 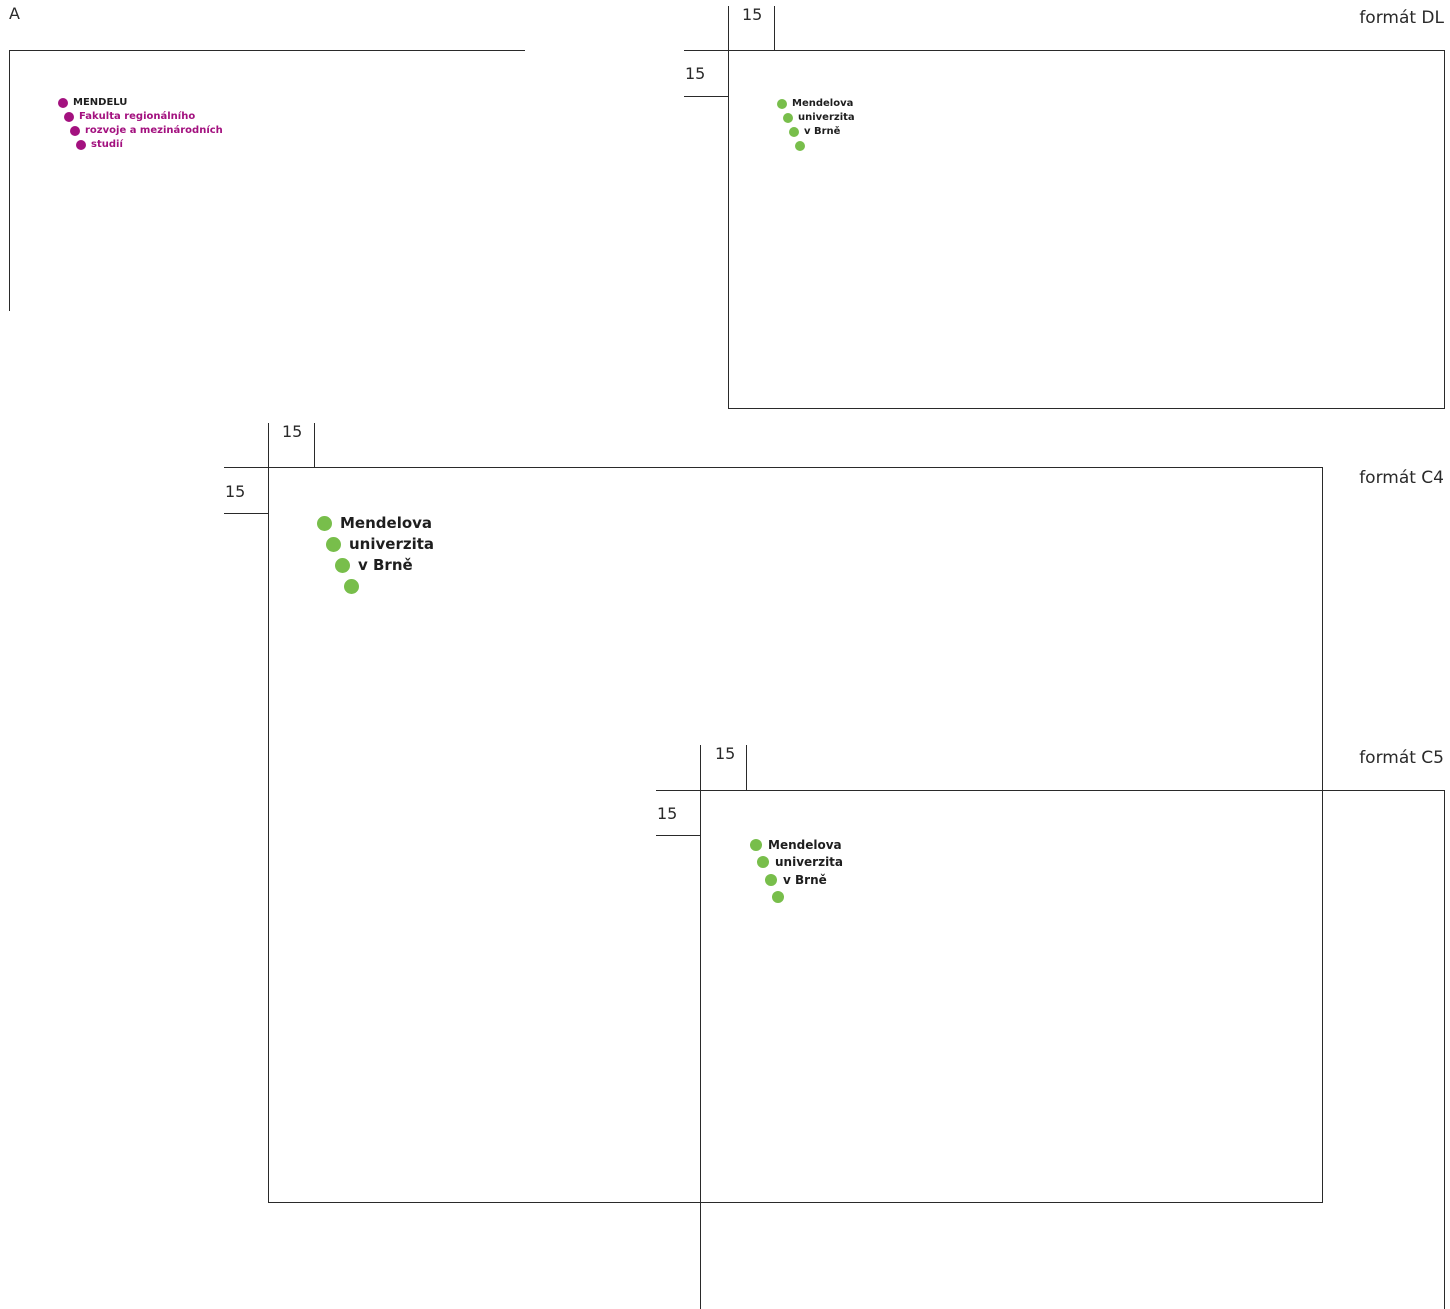 What do you see at coordinates (1444, 1049) in the screenshot?
I see `c5-envelope-right-edge` at bounding box center [1444, 1049].